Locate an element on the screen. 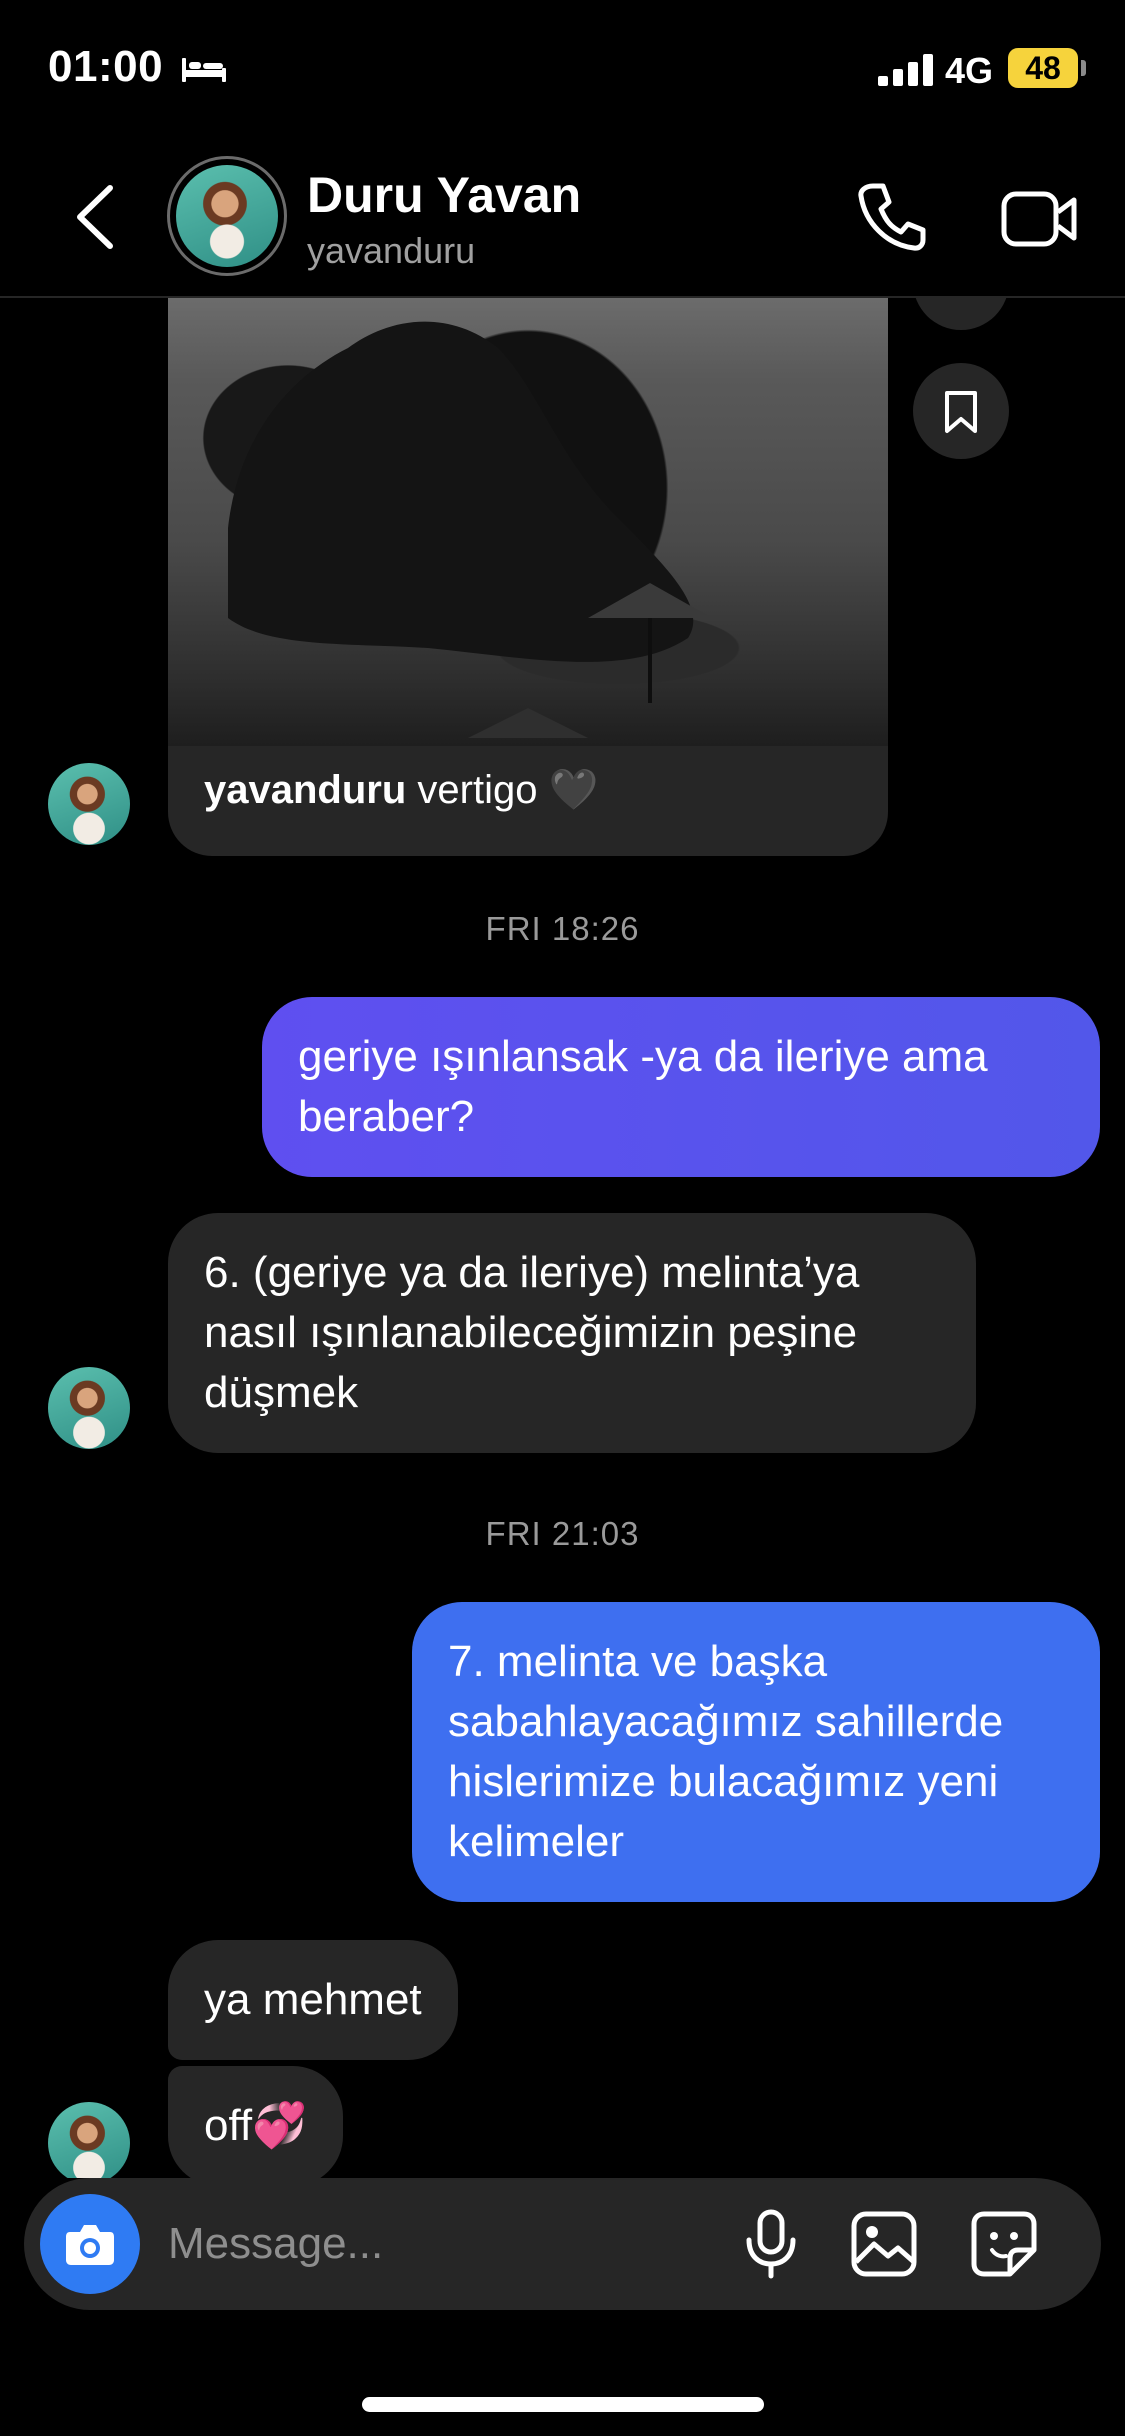  post-caption-text: vertigo 🖤 is located at coordinates (502, 790).